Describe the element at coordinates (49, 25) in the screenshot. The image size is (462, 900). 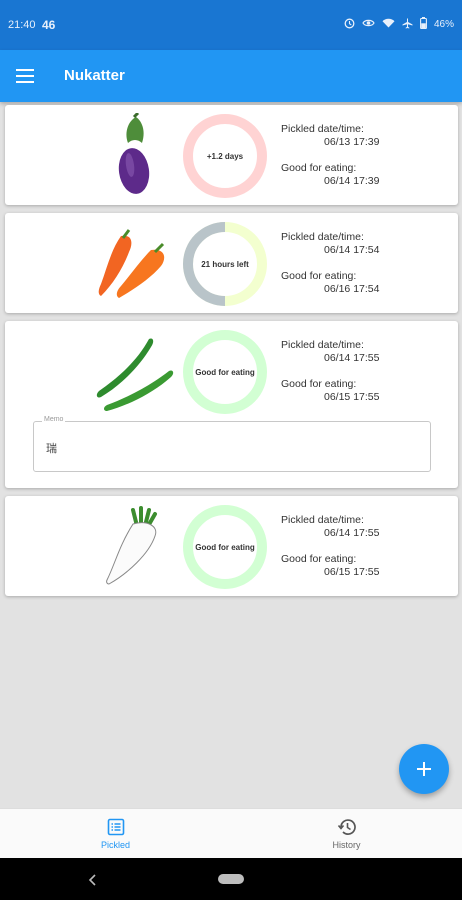
I see `status-indicator: 46` at that location.